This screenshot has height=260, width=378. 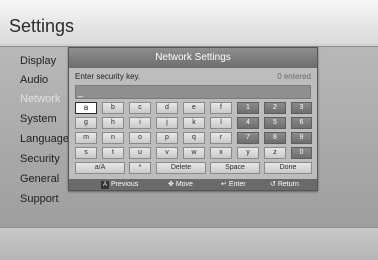 I want to click on key-k: k, so click(x=194, y=123).